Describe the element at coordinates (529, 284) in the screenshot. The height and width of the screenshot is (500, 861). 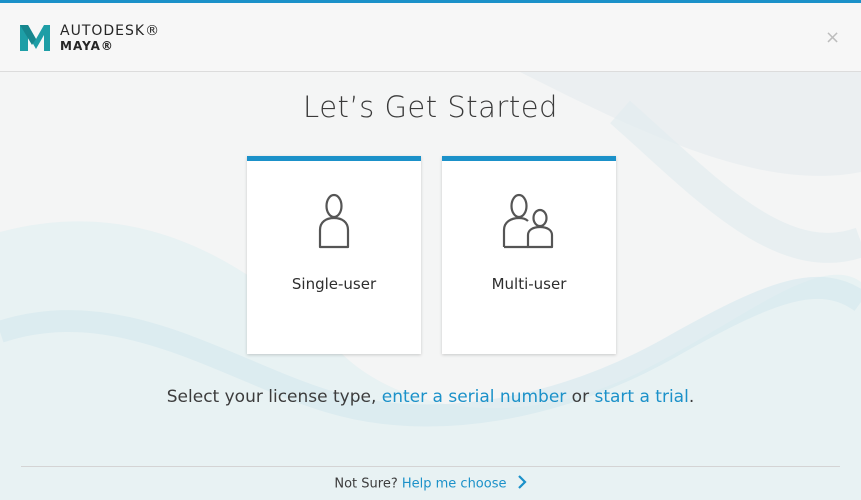
I see `multi-user-label: Multi-user` at that location.